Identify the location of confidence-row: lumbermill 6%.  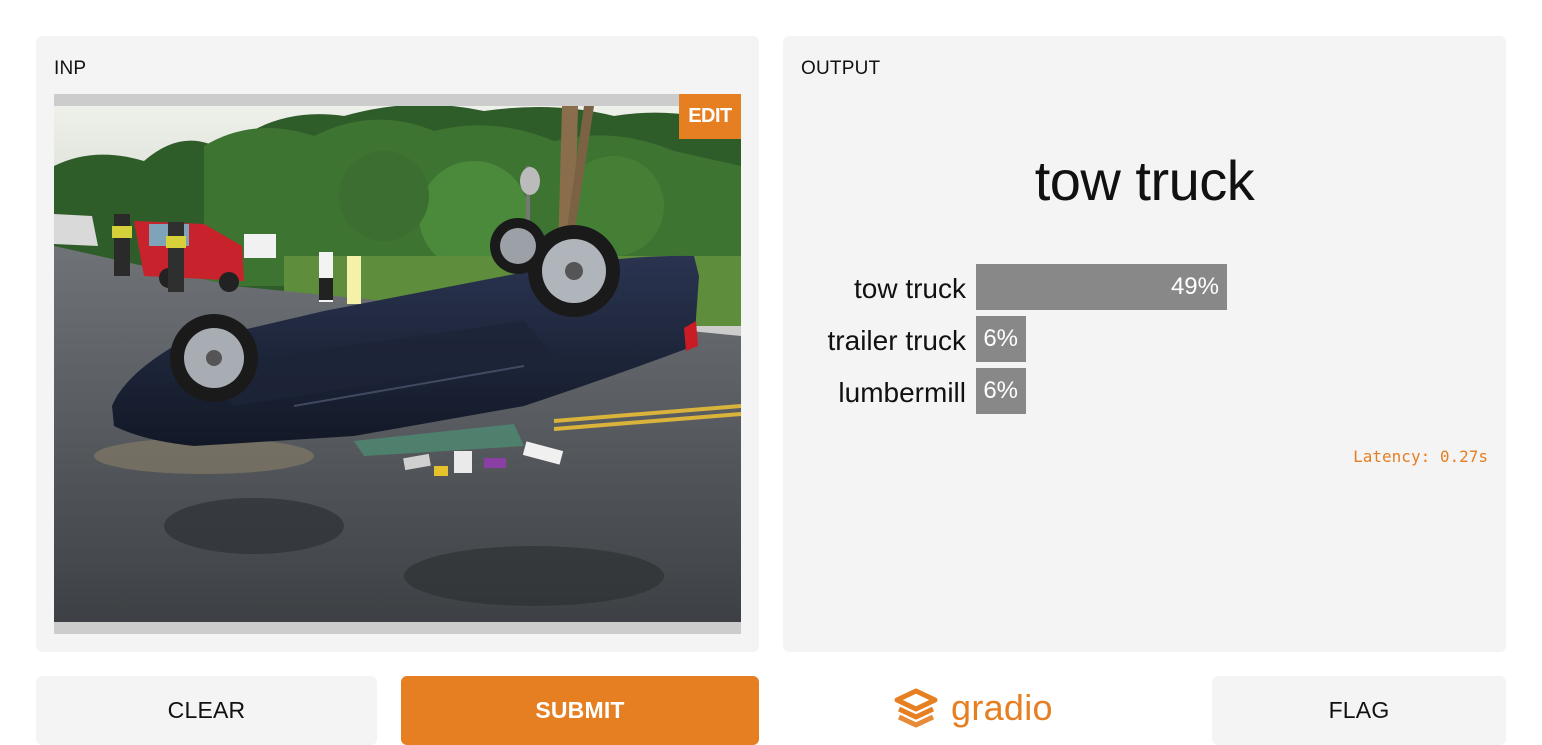
(1144, 391).